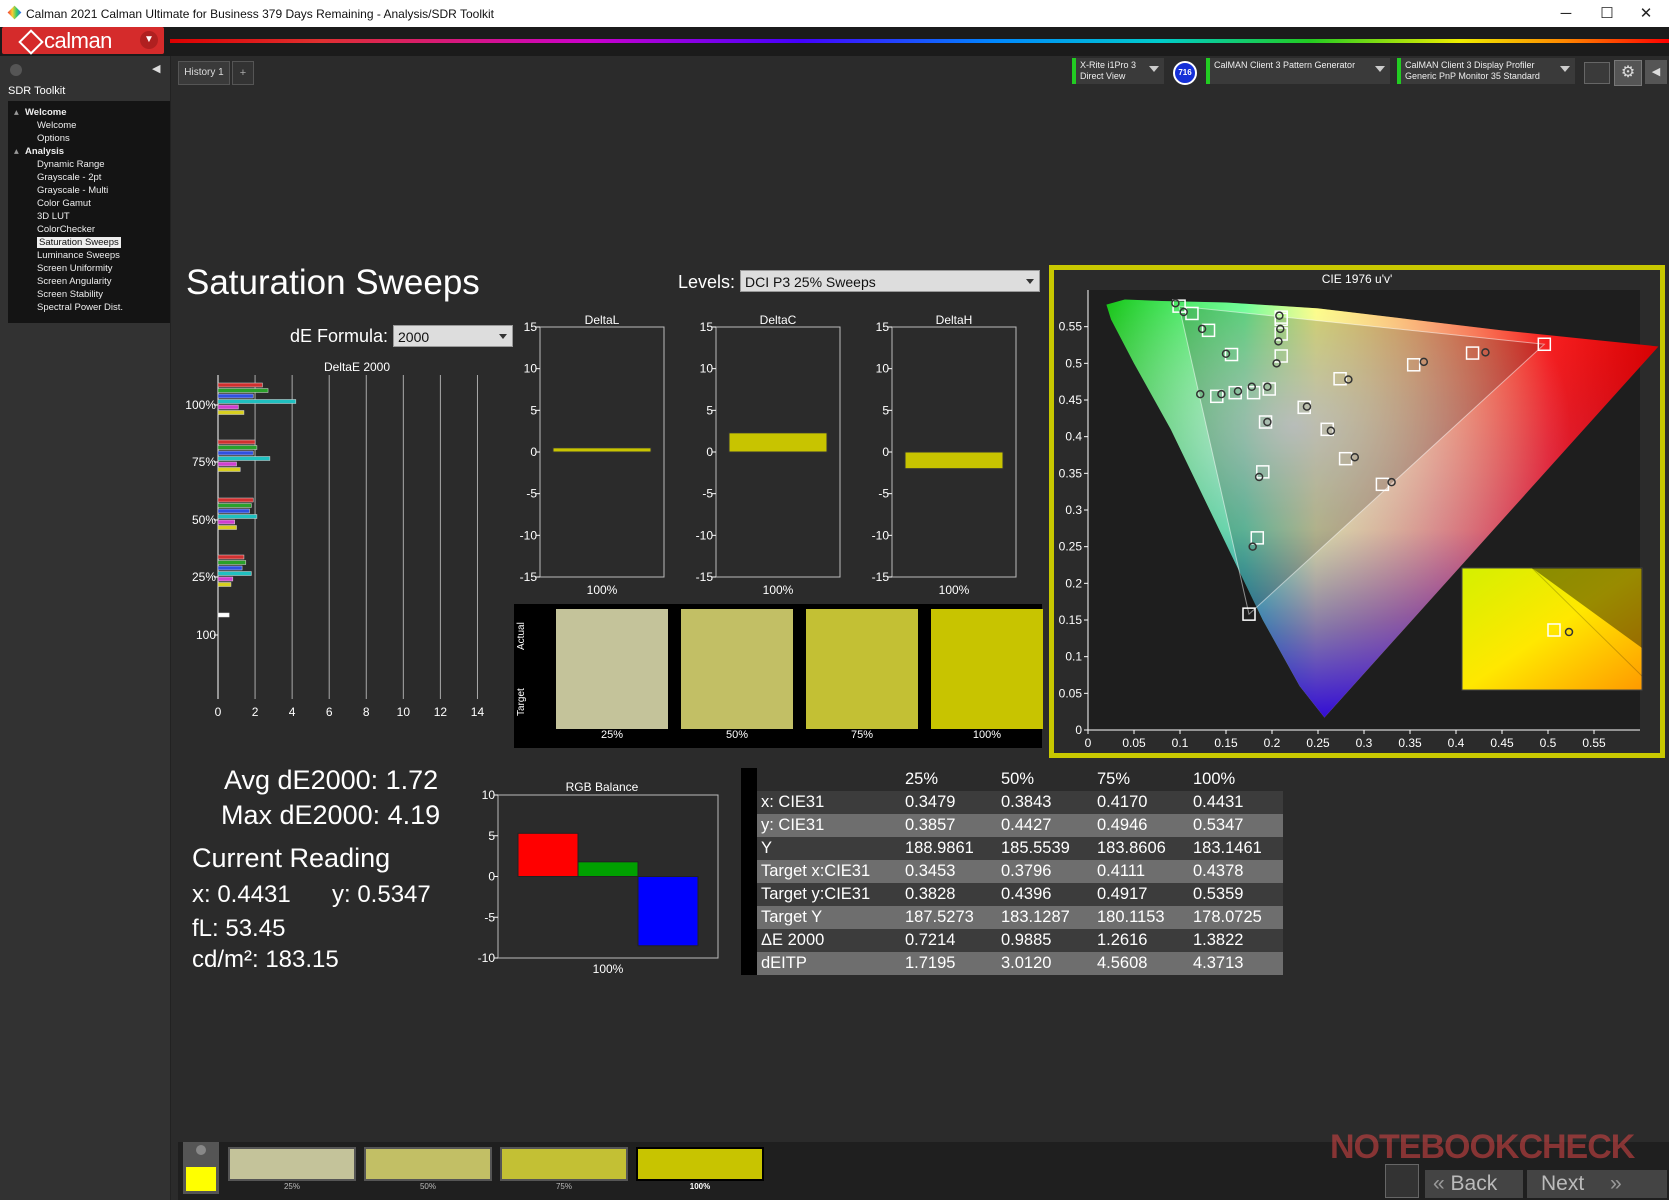 This screenshot has width=1669, height=1200. I want to click on meter-badge: 716, so click(1185, 73).